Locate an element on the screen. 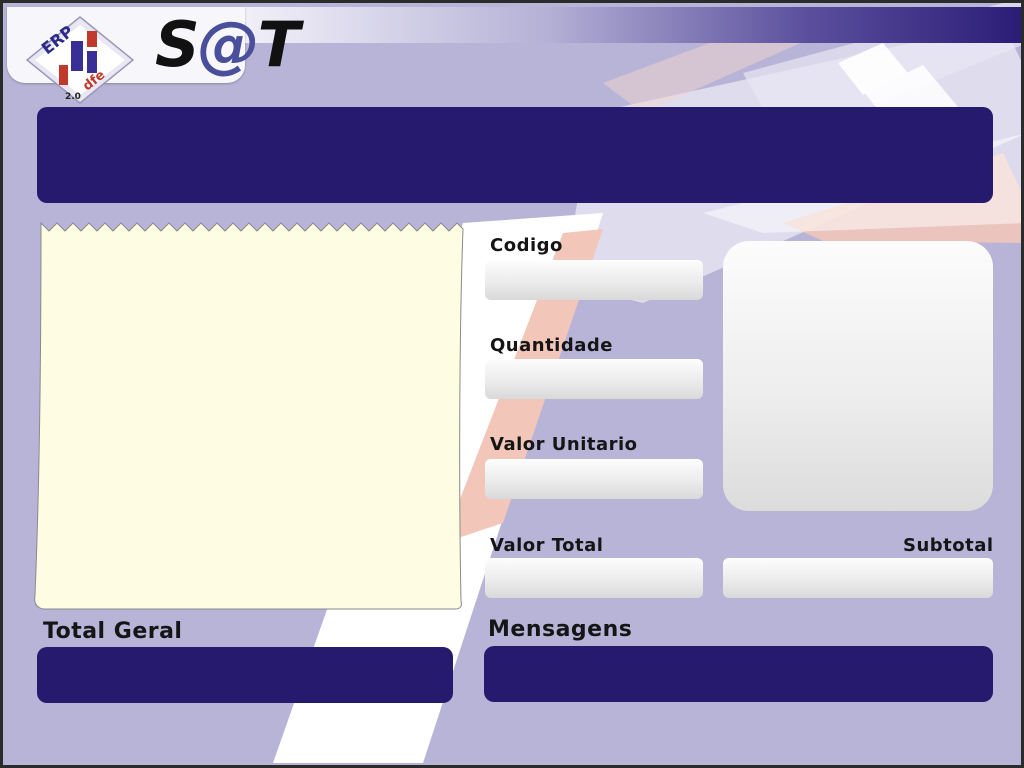 Image resolution: width=1024 pixels, height=768 pixels. logo-letter-s: S is located at coordinates (177, 44).